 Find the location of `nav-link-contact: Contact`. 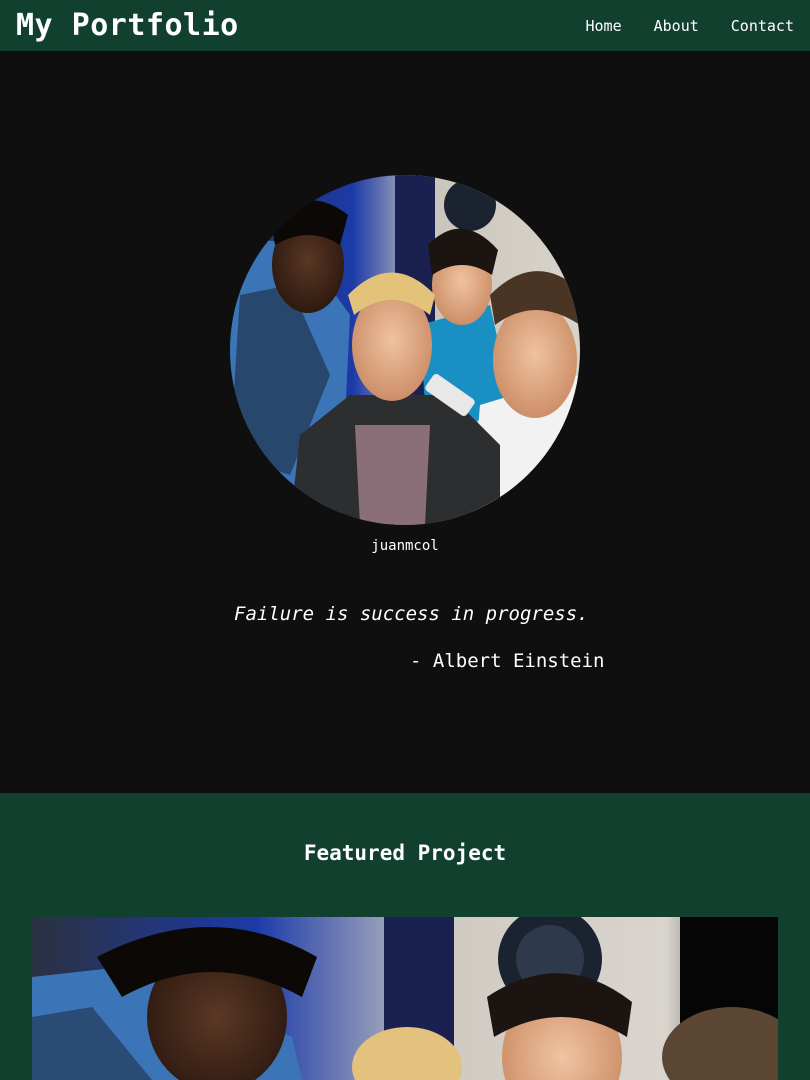

nav-link-contact: Contact is located at coordinates (762, 26).